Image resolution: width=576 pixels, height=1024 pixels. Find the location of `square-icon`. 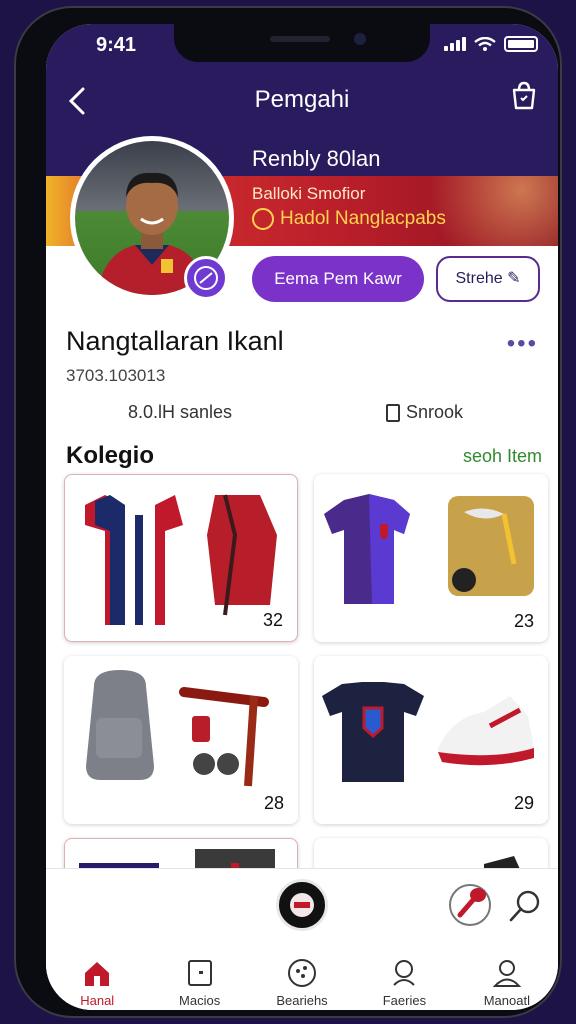

square-icon is located at coordinates (199, 973).